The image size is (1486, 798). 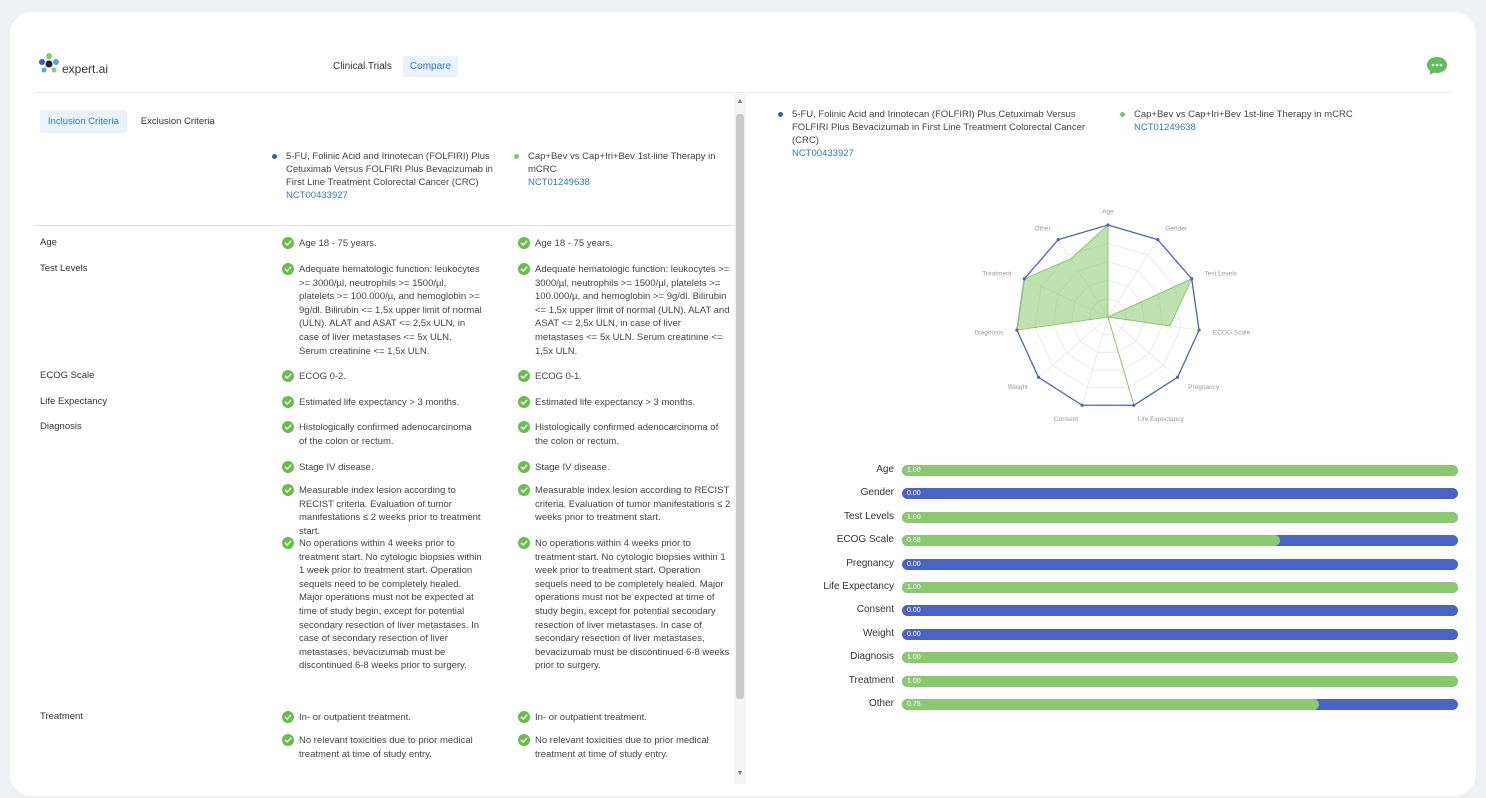 What do you see at coordinates (1161, 419) in the screenshot?
I see `radar-axis-label: Life Expectancy` at bounding box center [1161, 419].